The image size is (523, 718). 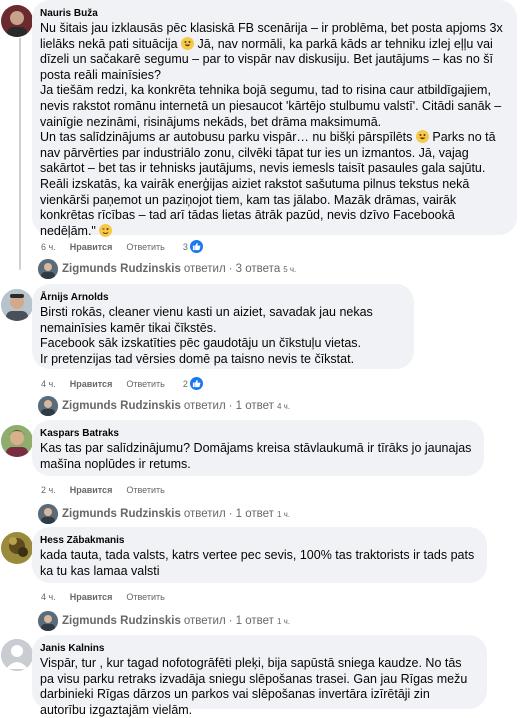 I want to click on comment-author: Nauris Buža, so click(x=272, y=13).